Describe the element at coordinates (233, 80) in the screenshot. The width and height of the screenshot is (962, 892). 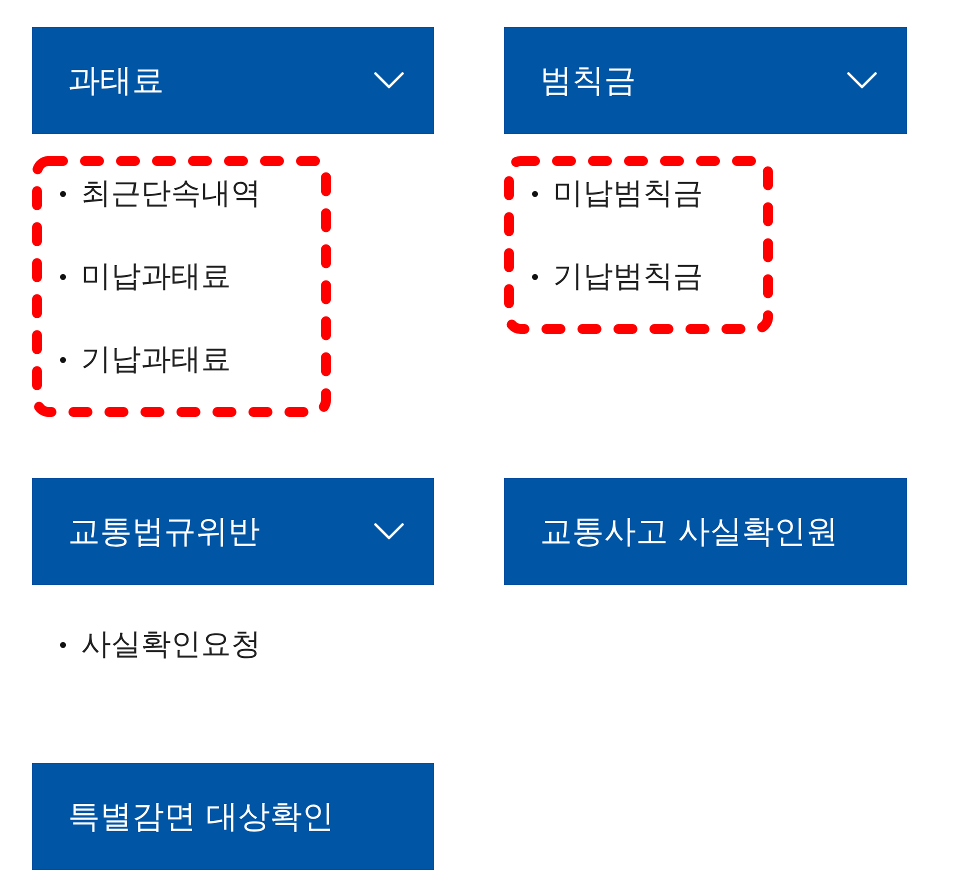
I see `category-button: 과태료` at that location.